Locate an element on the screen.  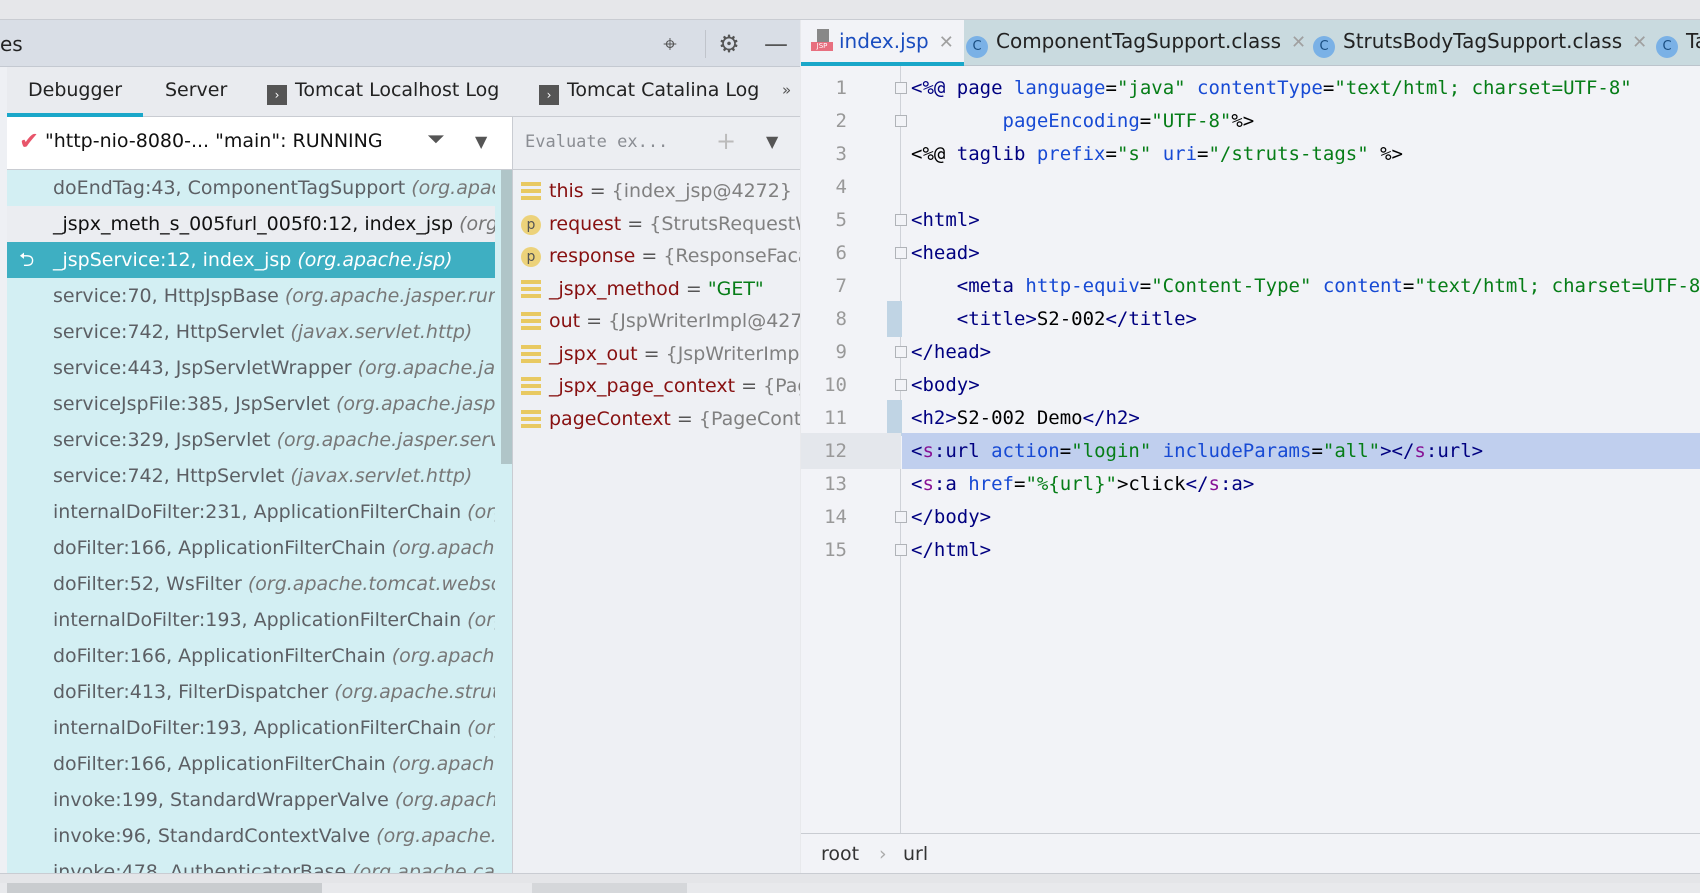
frame-method: _jspService:12, index_jsp is located at coordinates (172, 260).